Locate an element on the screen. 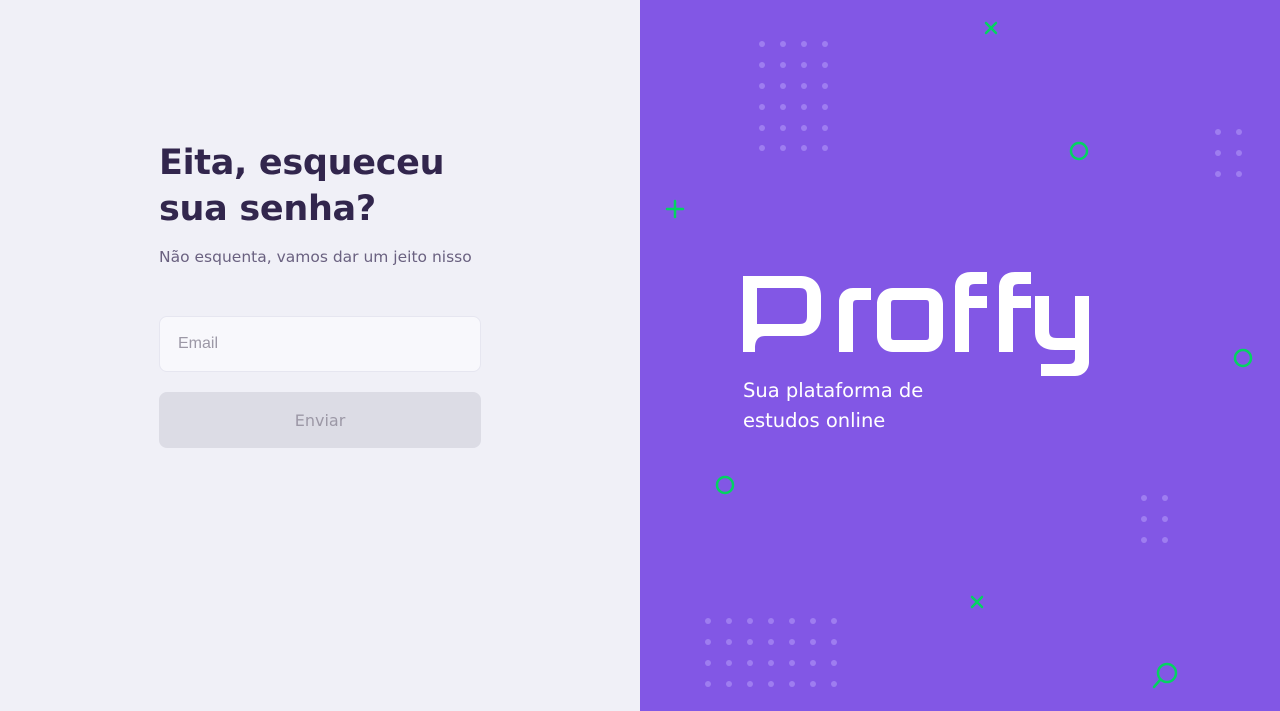  plus-icon is located at coordinates (675, 209).